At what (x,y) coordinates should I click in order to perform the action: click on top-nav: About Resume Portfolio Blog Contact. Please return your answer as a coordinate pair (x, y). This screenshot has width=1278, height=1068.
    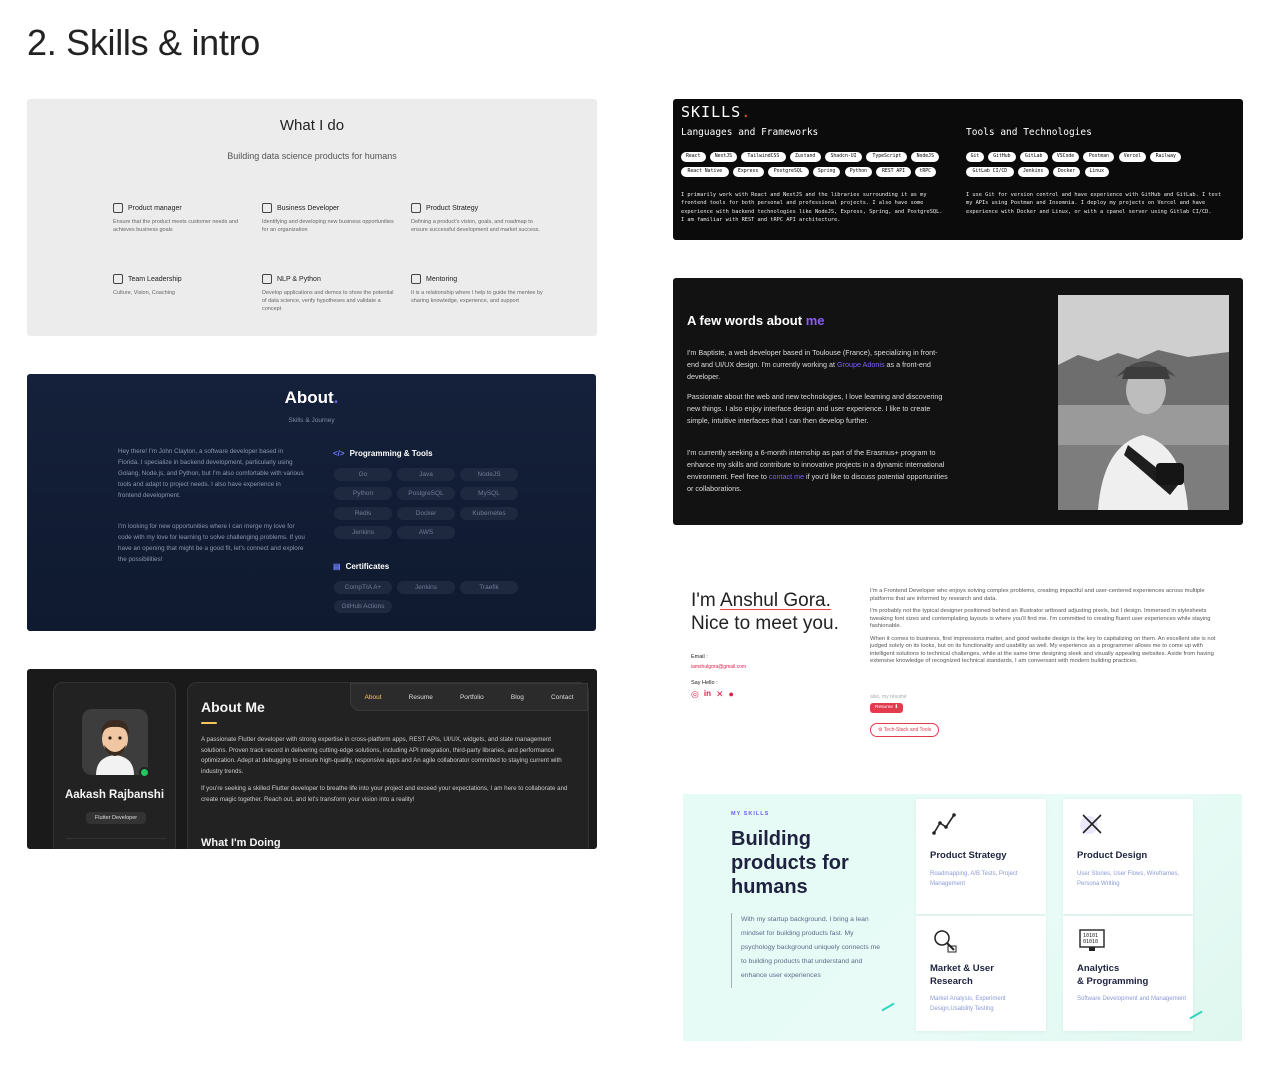
    Looking at the image, I should click on (469, 697).